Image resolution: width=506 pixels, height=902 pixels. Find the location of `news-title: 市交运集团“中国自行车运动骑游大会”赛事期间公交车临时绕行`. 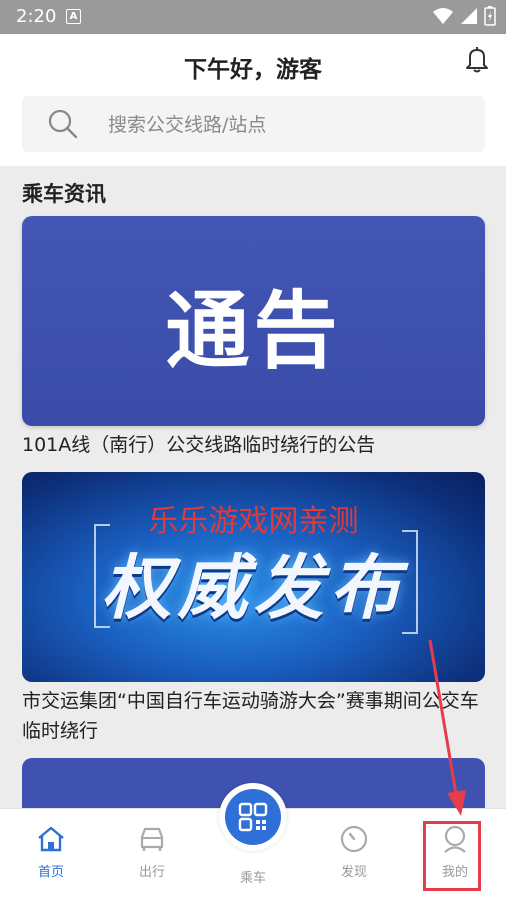

news-title: 市交运集团“中国自行车运动骑游大会”赛事期间公交车临时绕行 is located at coordinates (253, 716).